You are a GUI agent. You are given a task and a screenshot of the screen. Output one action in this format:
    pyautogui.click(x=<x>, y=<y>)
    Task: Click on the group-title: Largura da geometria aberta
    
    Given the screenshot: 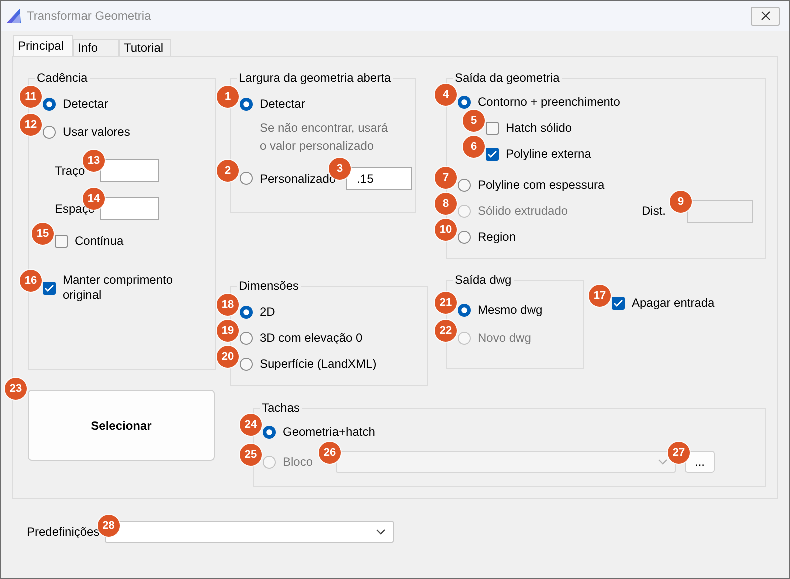 What is the action you would take?
    pyautogui.click(x=315, y=78)
    